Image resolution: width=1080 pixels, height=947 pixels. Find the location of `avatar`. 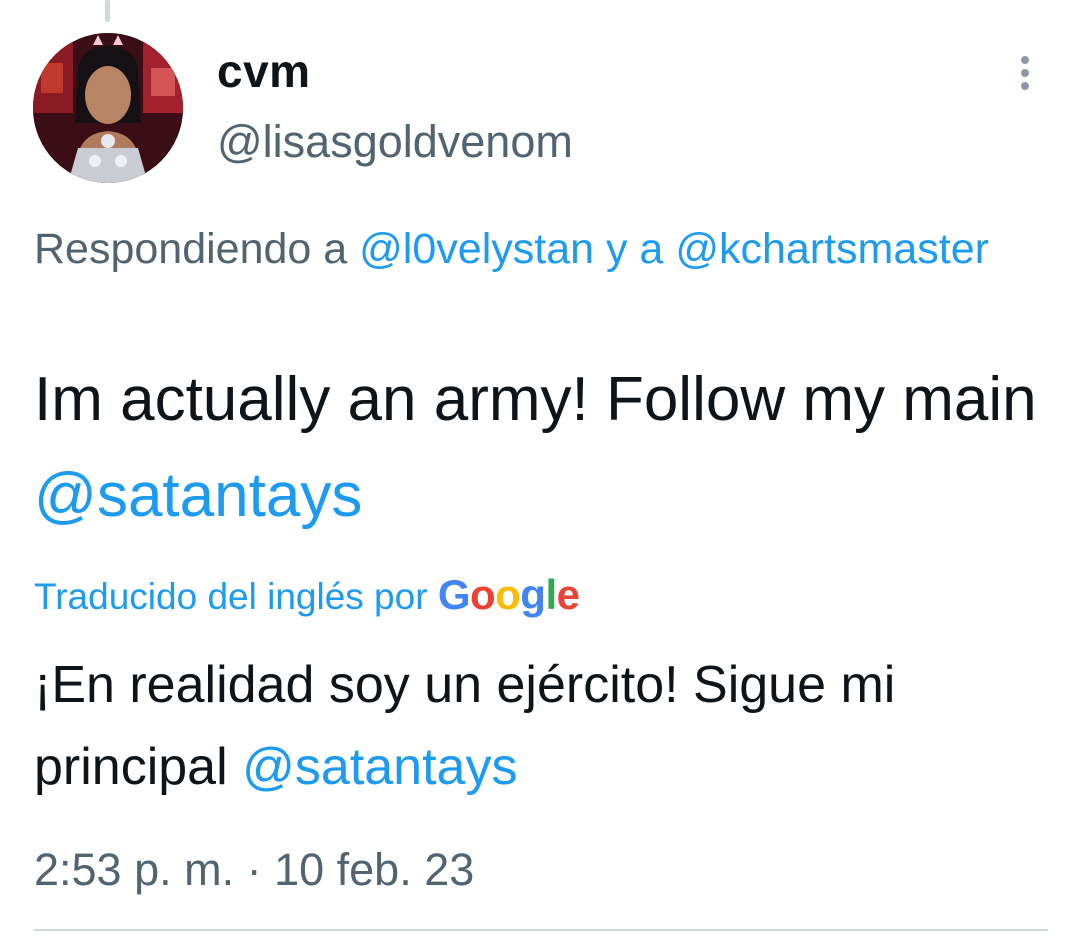

avatar is located at coordinates (108, 108).